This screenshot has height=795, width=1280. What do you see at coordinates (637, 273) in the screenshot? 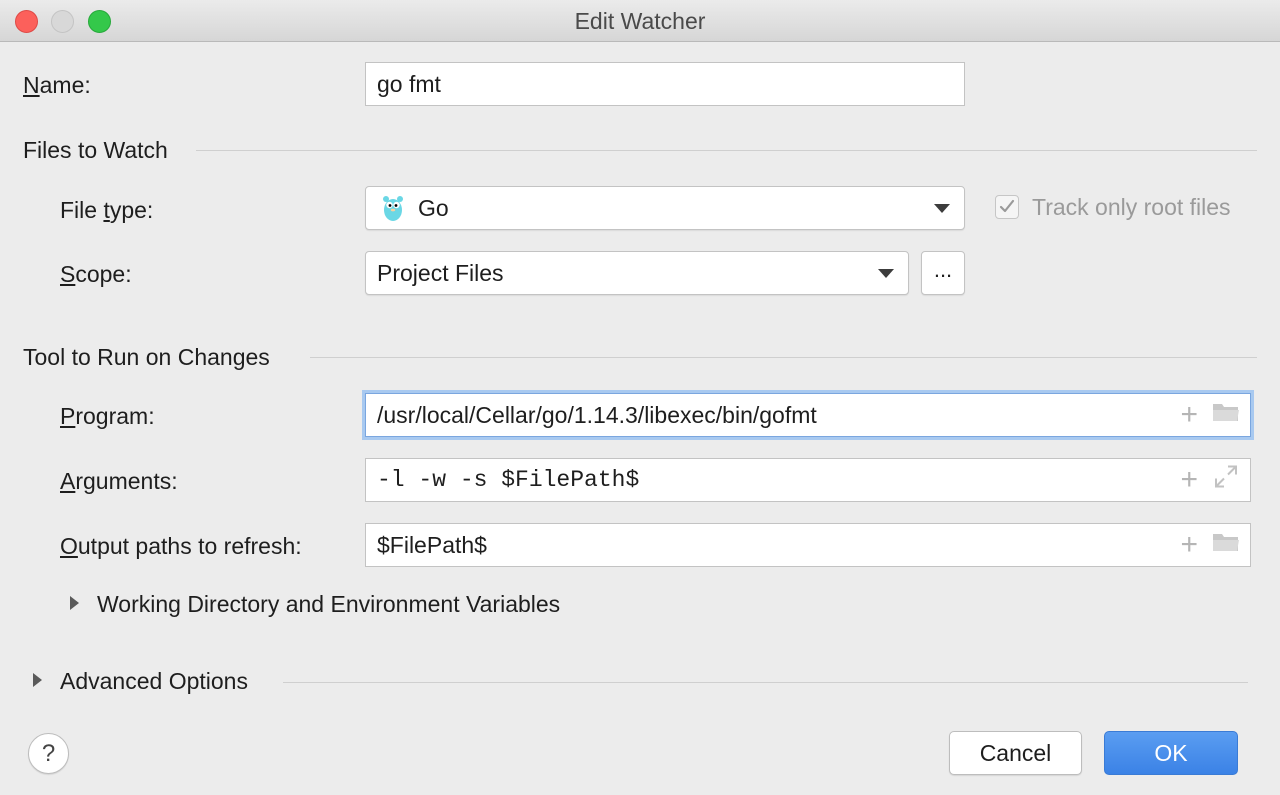
I see `scope-combo: Project Files` at bounding box center [637, 273].